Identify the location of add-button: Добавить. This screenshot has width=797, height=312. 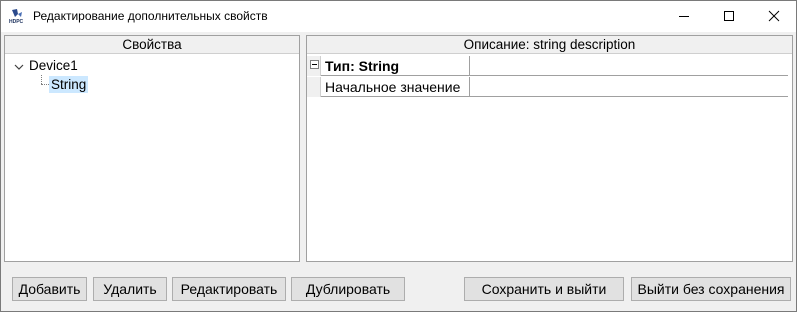
(49, 289).